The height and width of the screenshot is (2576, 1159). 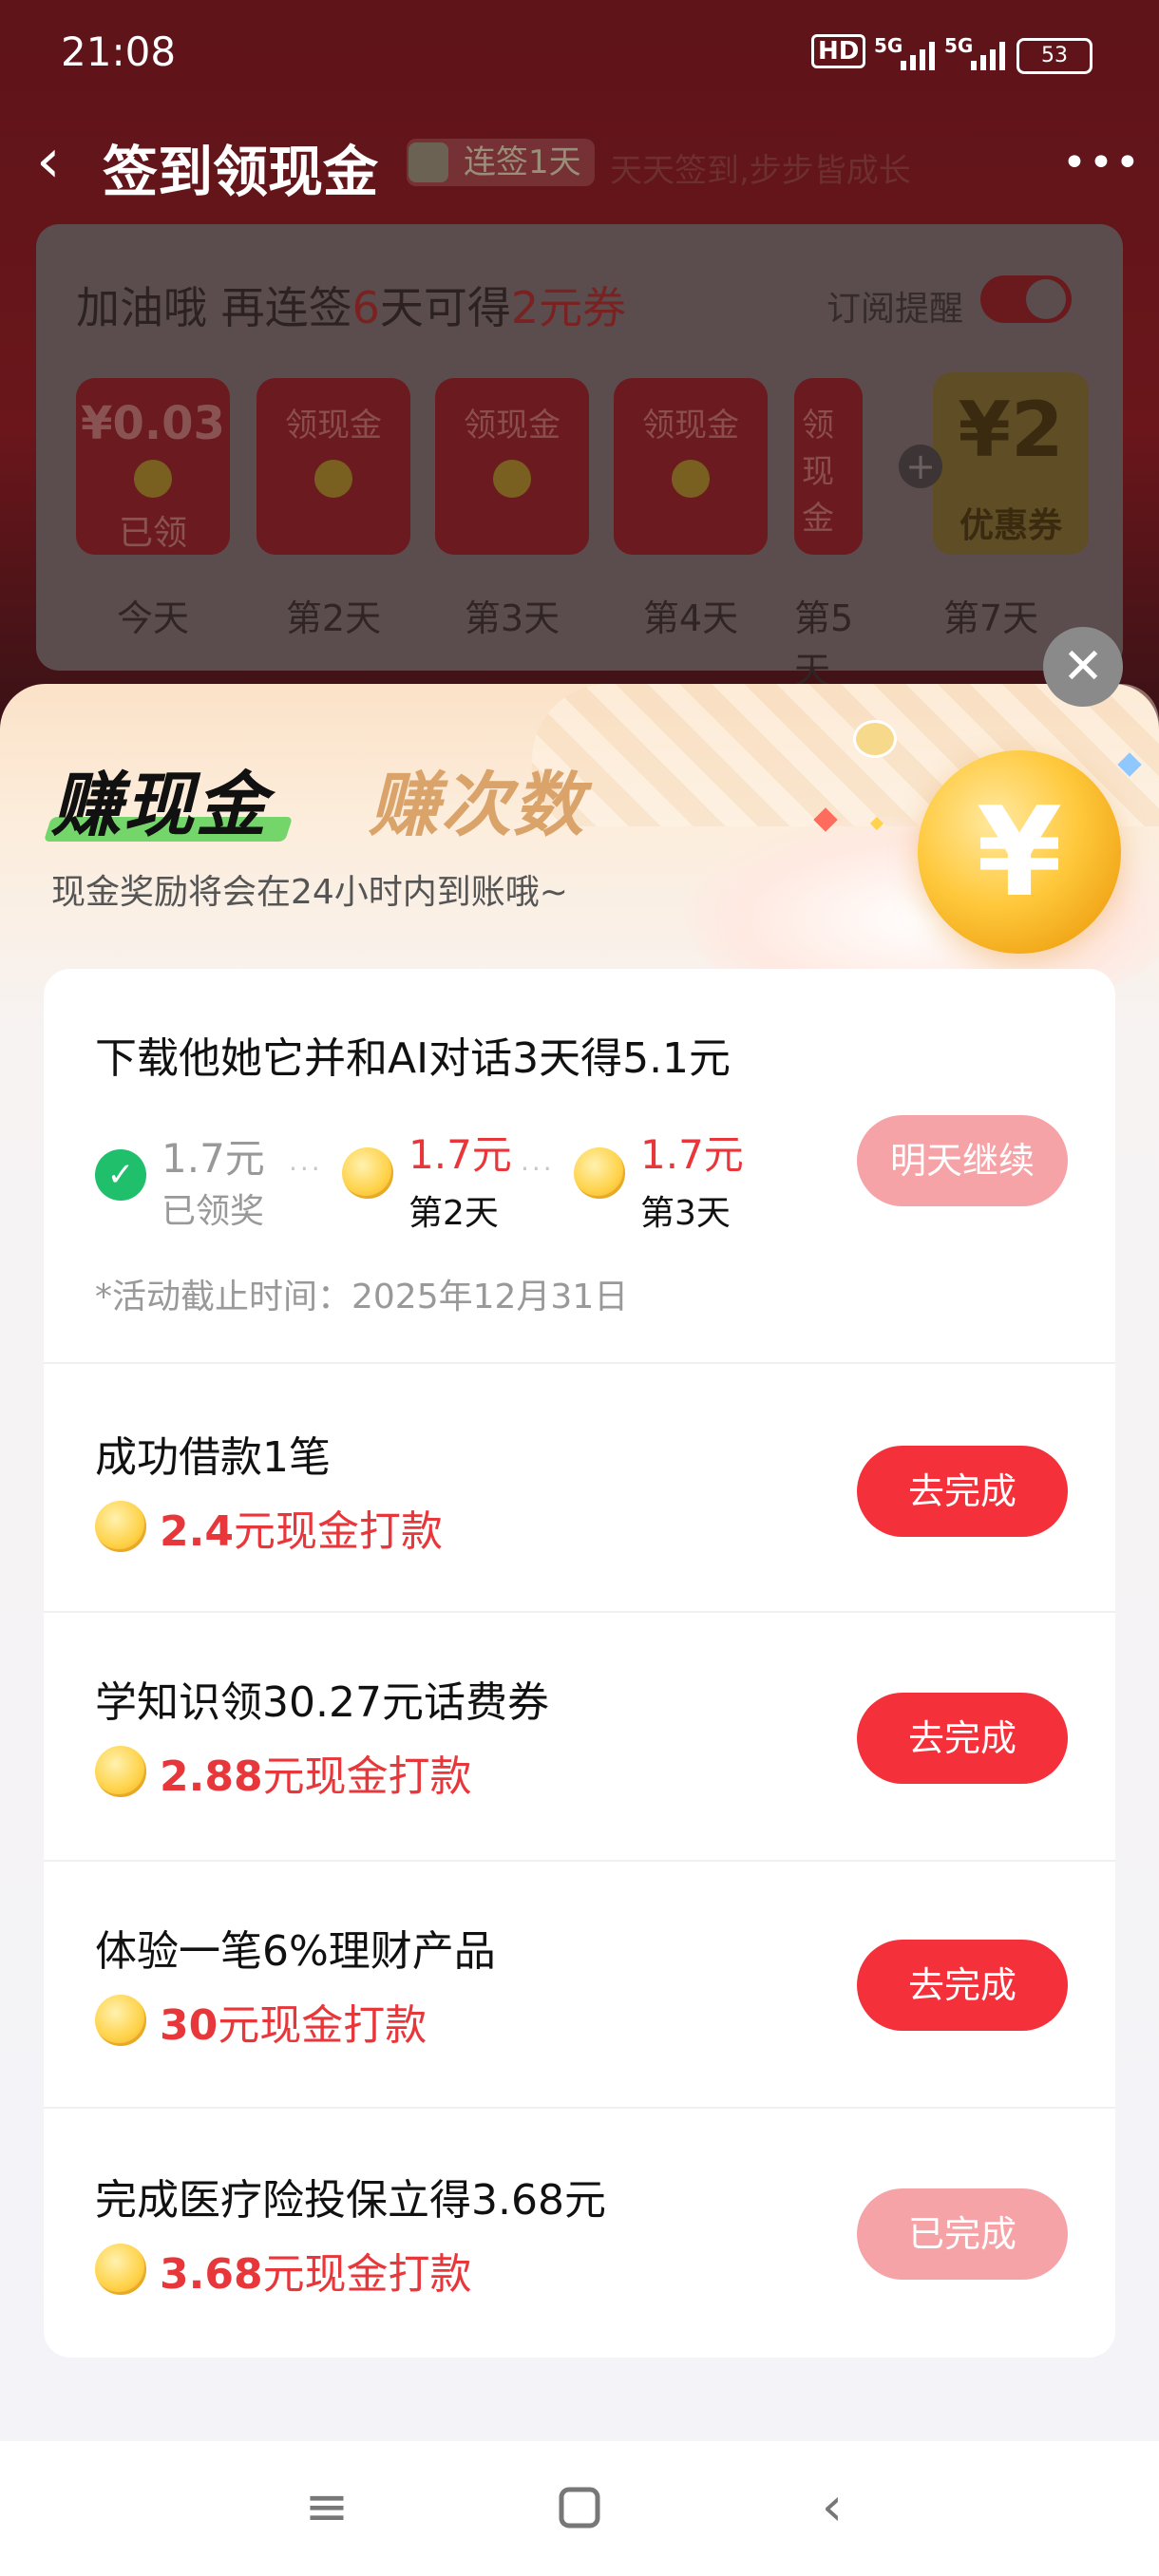 What do you see at coordinates (512, 618) in the screenshot?
I see `day-name: 第3天` at bounding box center [512, 618].